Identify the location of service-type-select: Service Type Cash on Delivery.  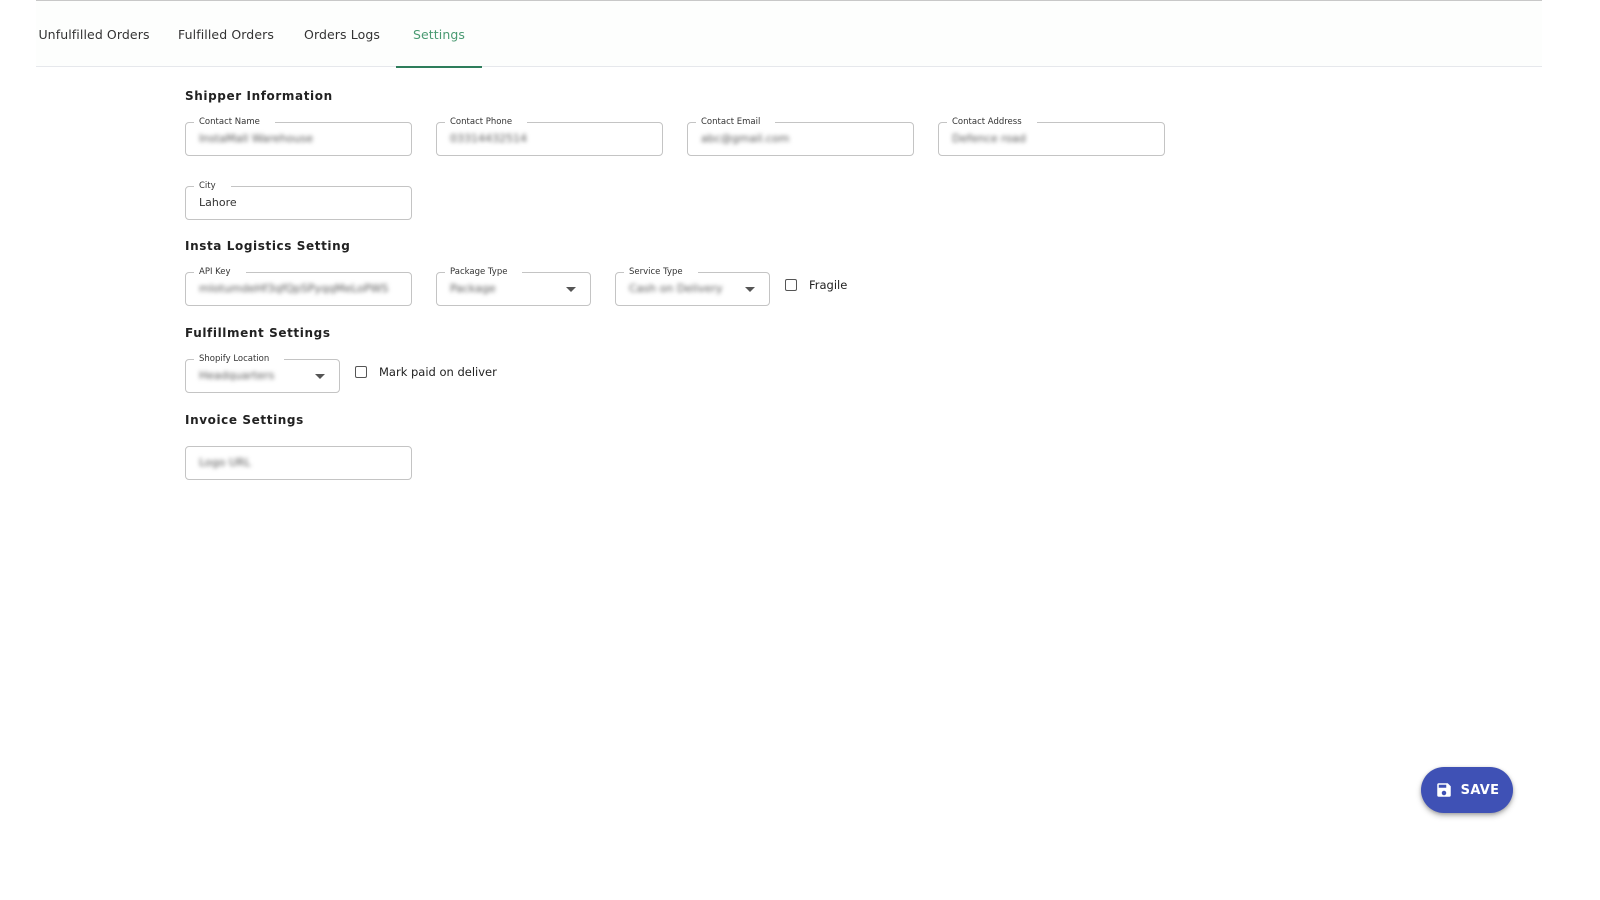
(692, 285).